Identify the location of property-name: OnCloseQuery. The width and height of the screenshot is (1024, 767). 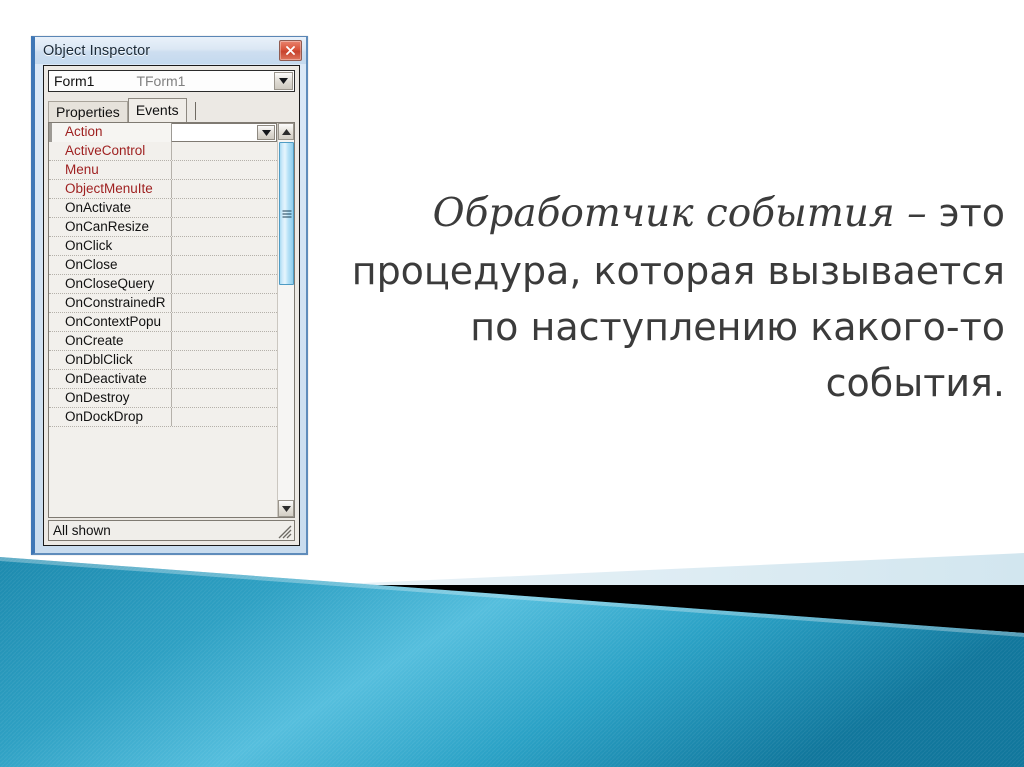
(110, 284).